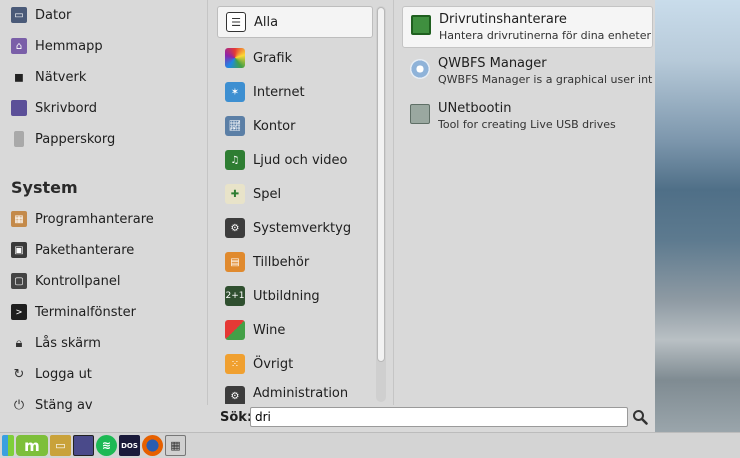  I want to click on category-label: Alla, so click(266, 22).